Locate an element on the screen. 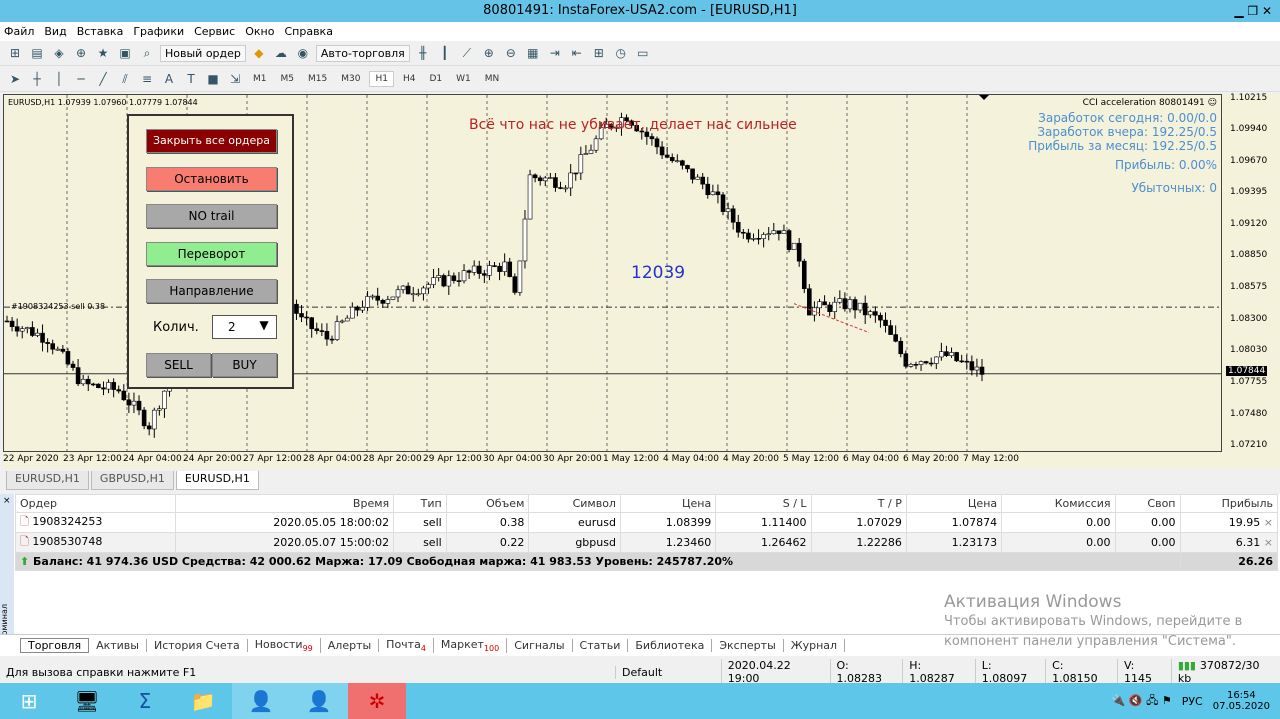 The height and width of the screenshot is (719, 1280). window-controls: ▁ ❐ ✕ is located at coordinates (1253, 11).